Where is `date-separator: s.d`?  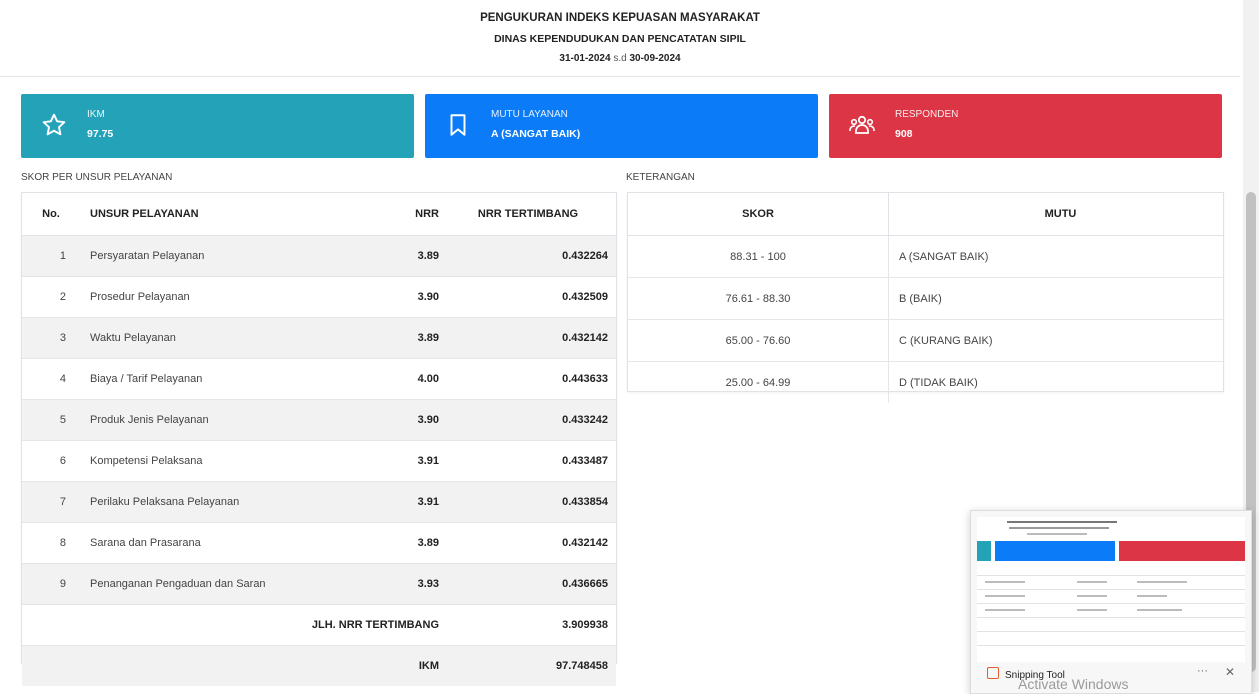
date-separator: s.d is located at coordinates (620, 58).